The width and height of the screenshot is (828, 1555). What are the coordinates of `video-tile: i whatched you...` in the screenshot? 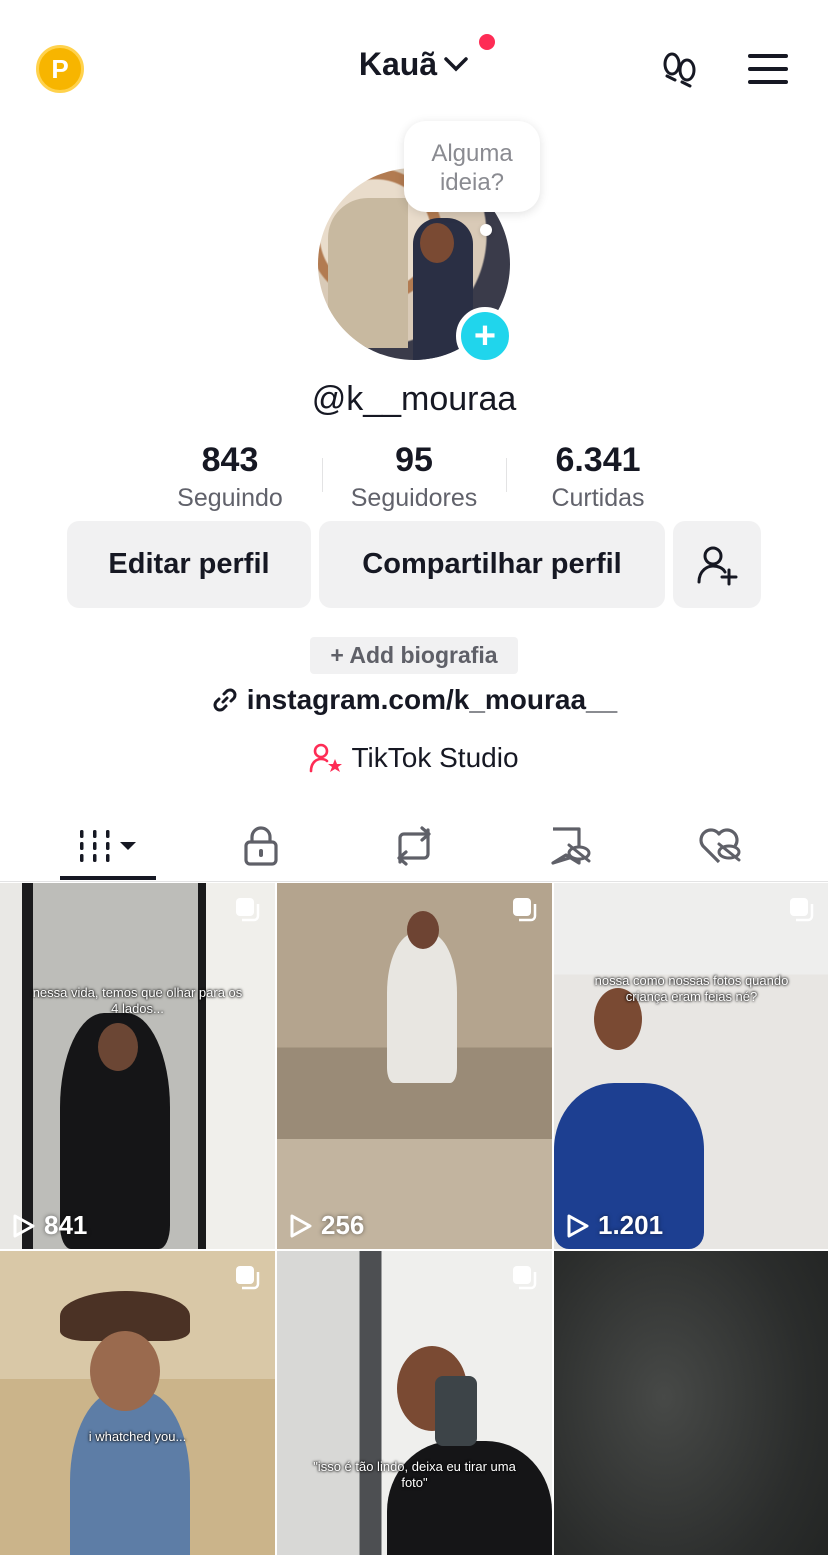 It's located at (137, 1403).